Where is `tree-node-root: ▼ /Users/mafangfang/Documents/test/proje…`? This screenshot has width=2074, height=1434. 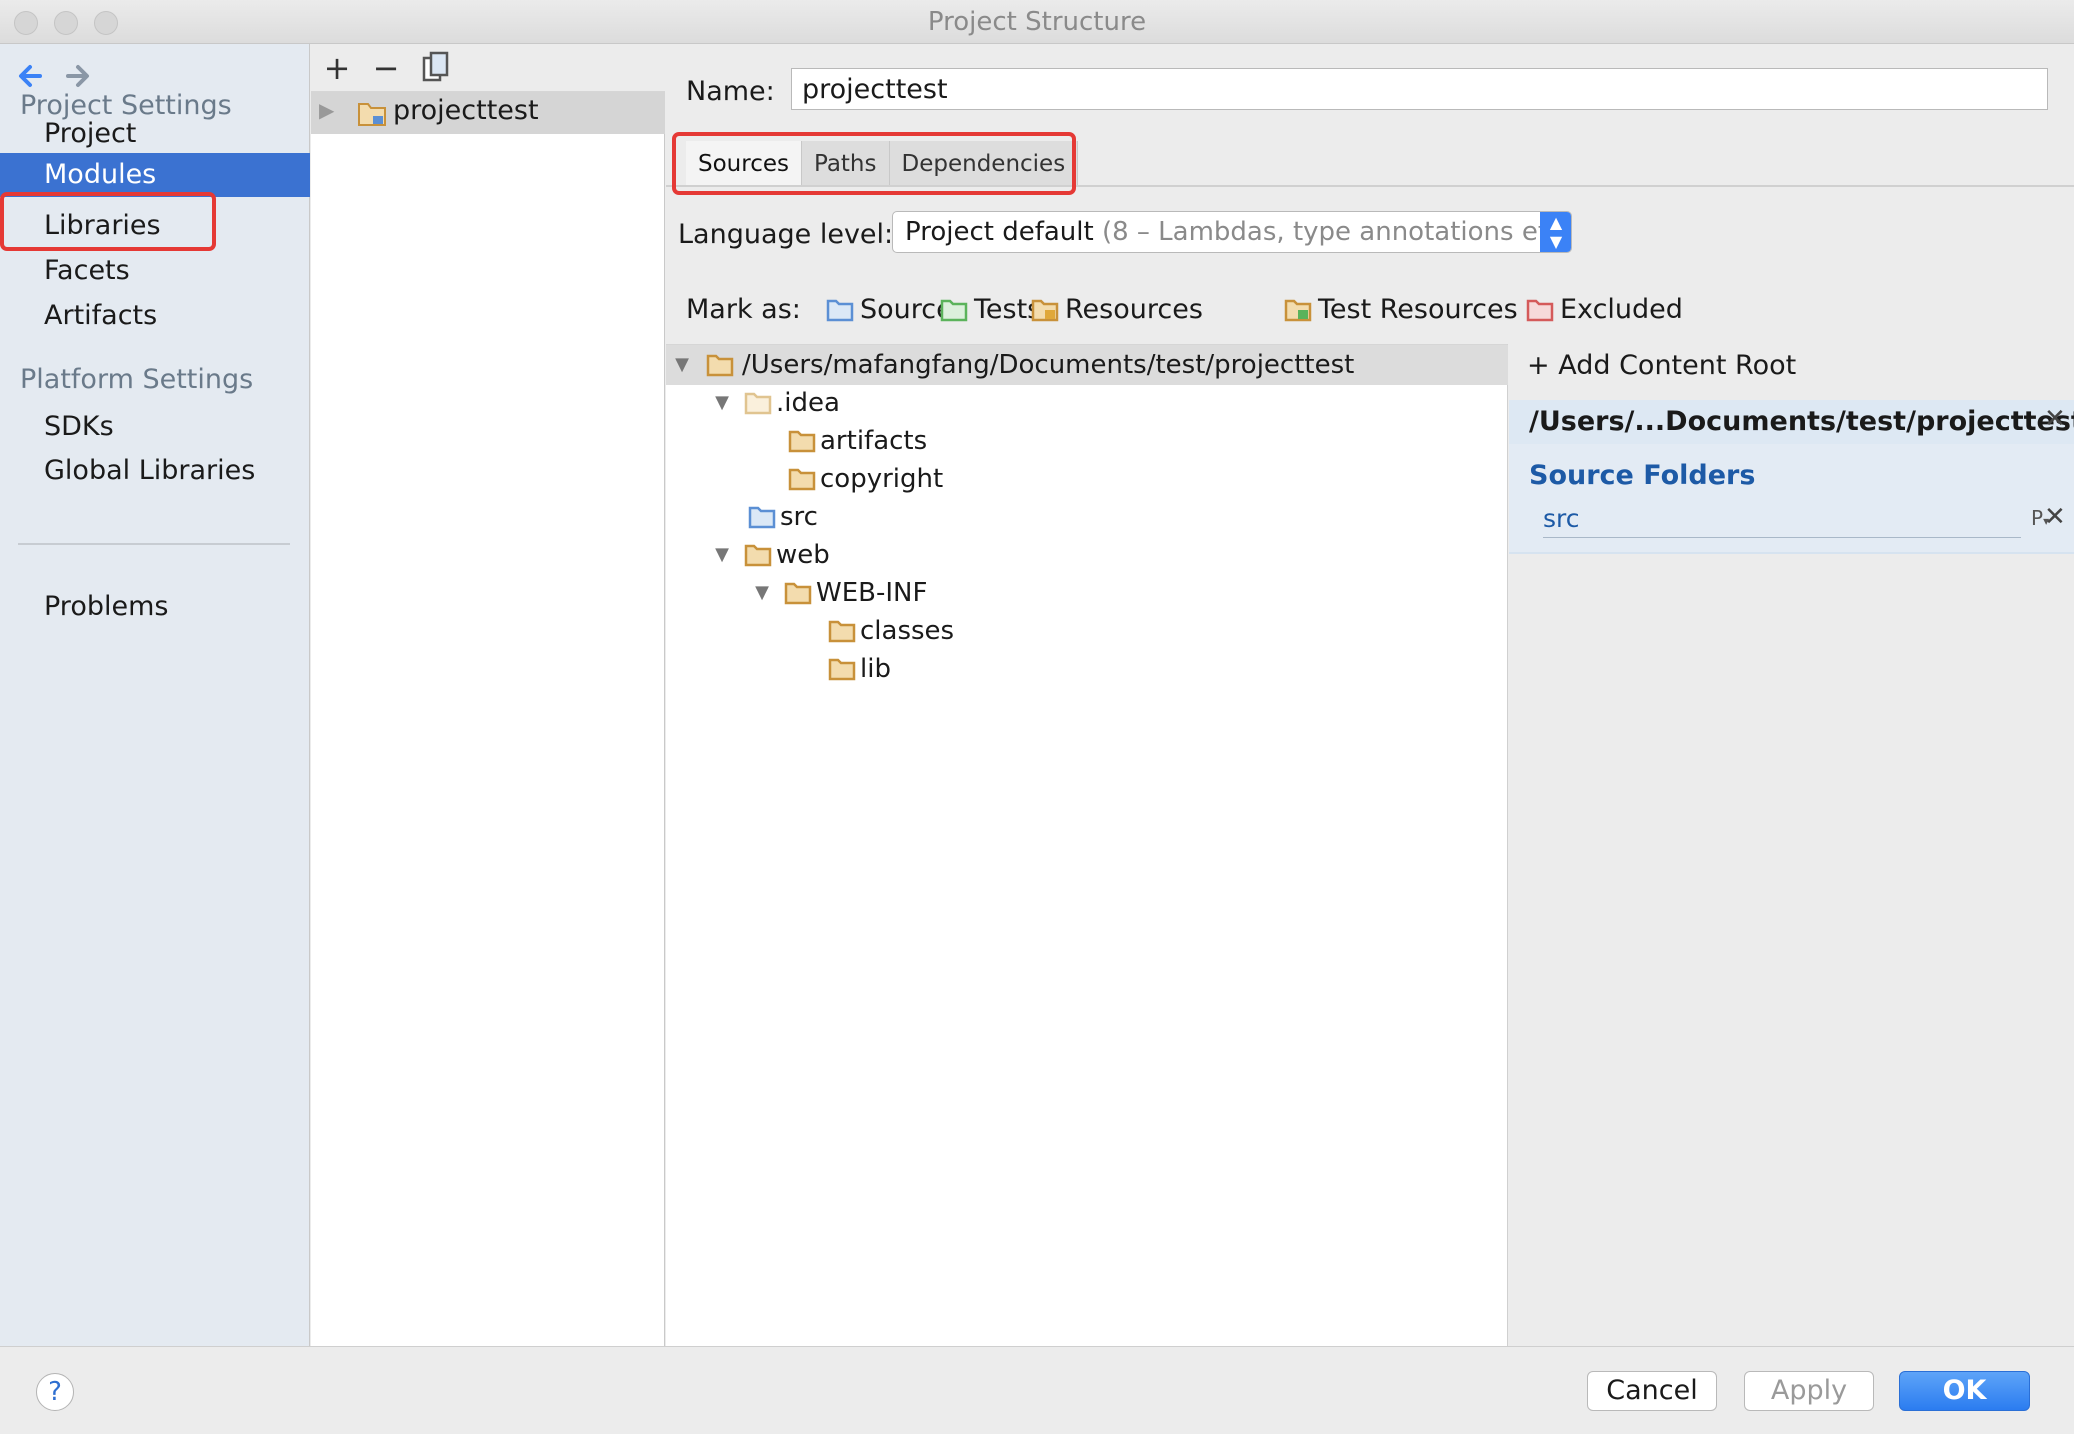
tree-node-root: ▼ /Users/mafangfang/Documents/test/proje… is located at coordinates (1012, 365).